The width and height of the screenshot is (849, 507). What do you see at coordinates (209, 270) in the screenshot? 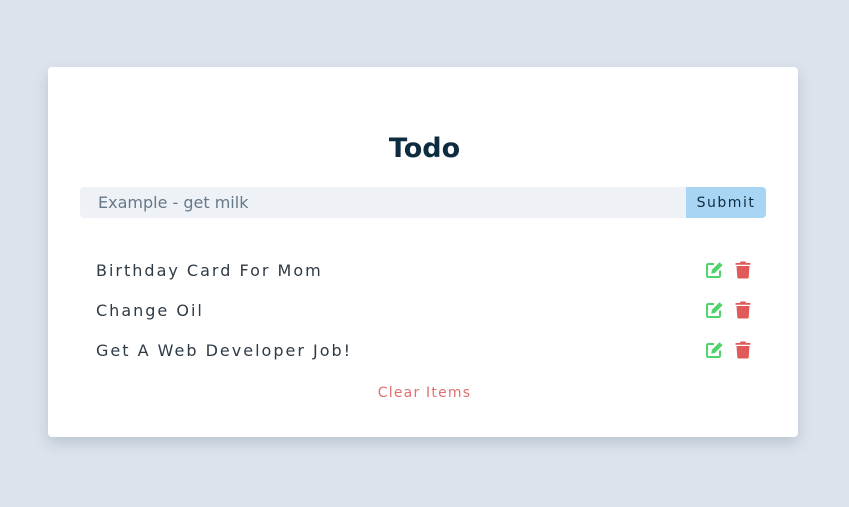
I see `item-text: Birthday Card For Mom` at bounding box center [209, 270].